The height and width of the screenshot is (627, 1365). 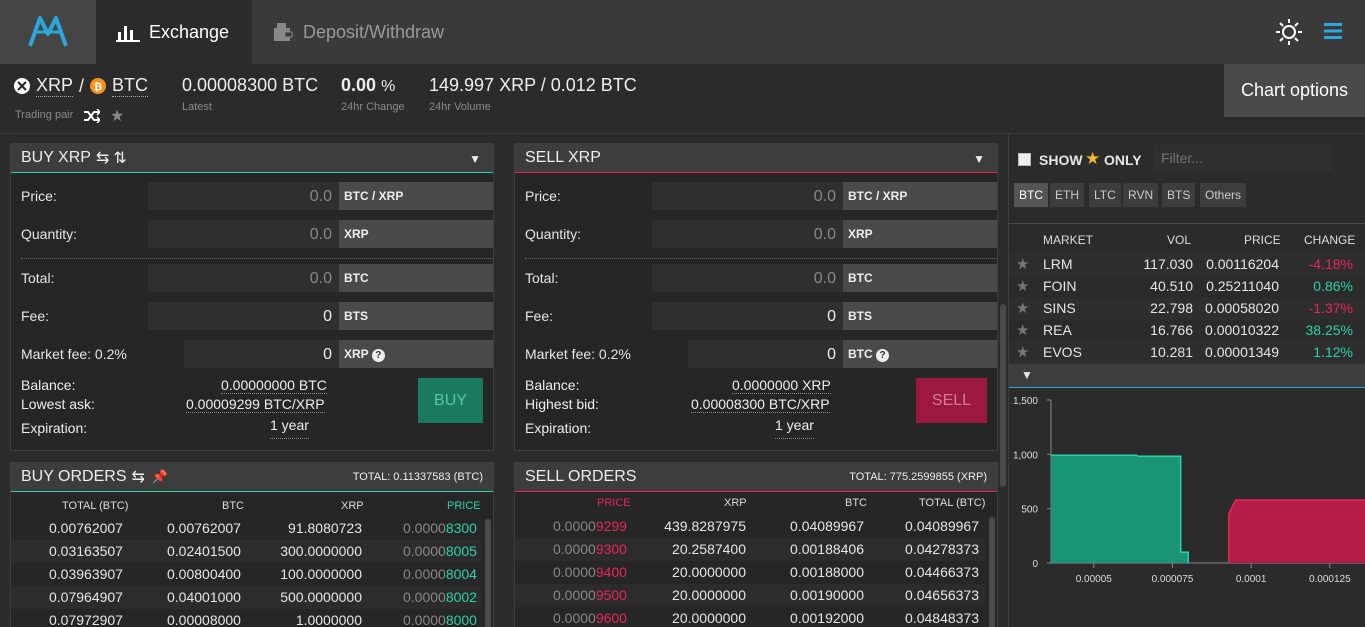 I want to click on buy-orders-scrollbar, so click(x=488, y=573).